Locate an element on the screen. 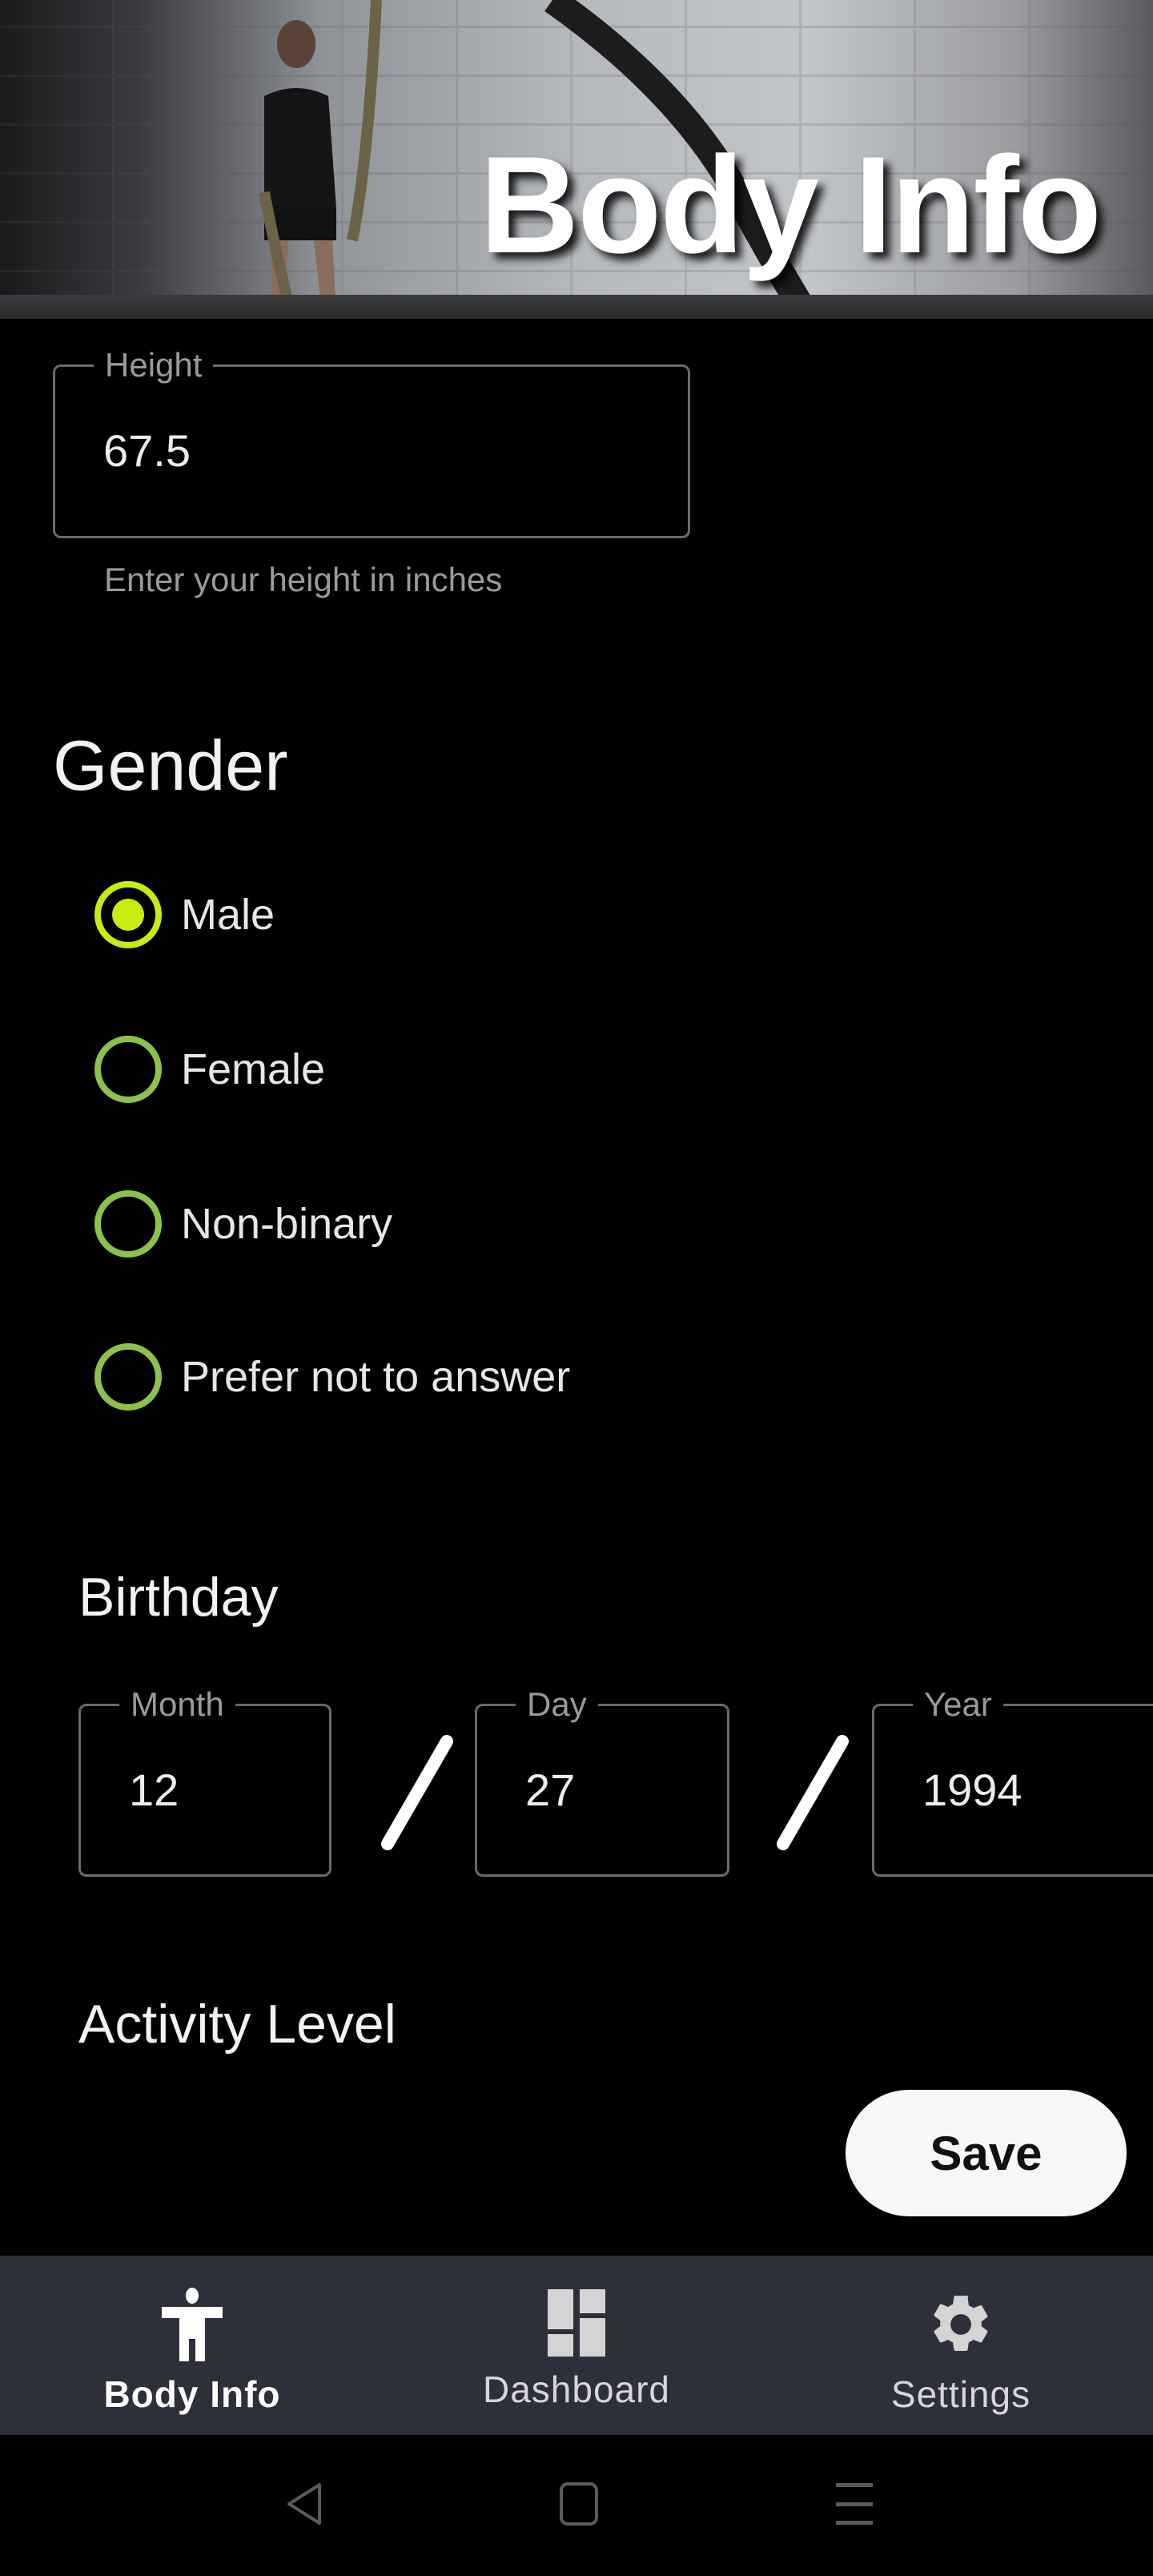 The width and height of the screenshot is (1153, 2576). nav-item-body-info: Body Info is located at coordinates (192, 2345).